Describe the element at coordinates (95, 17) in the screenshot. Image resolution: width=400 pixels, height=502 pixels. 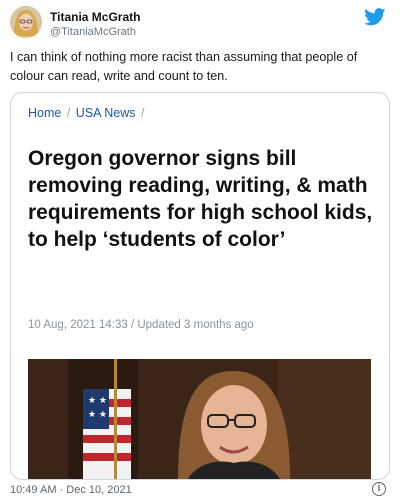
I see `display-name: Titania McGrath` at that location.